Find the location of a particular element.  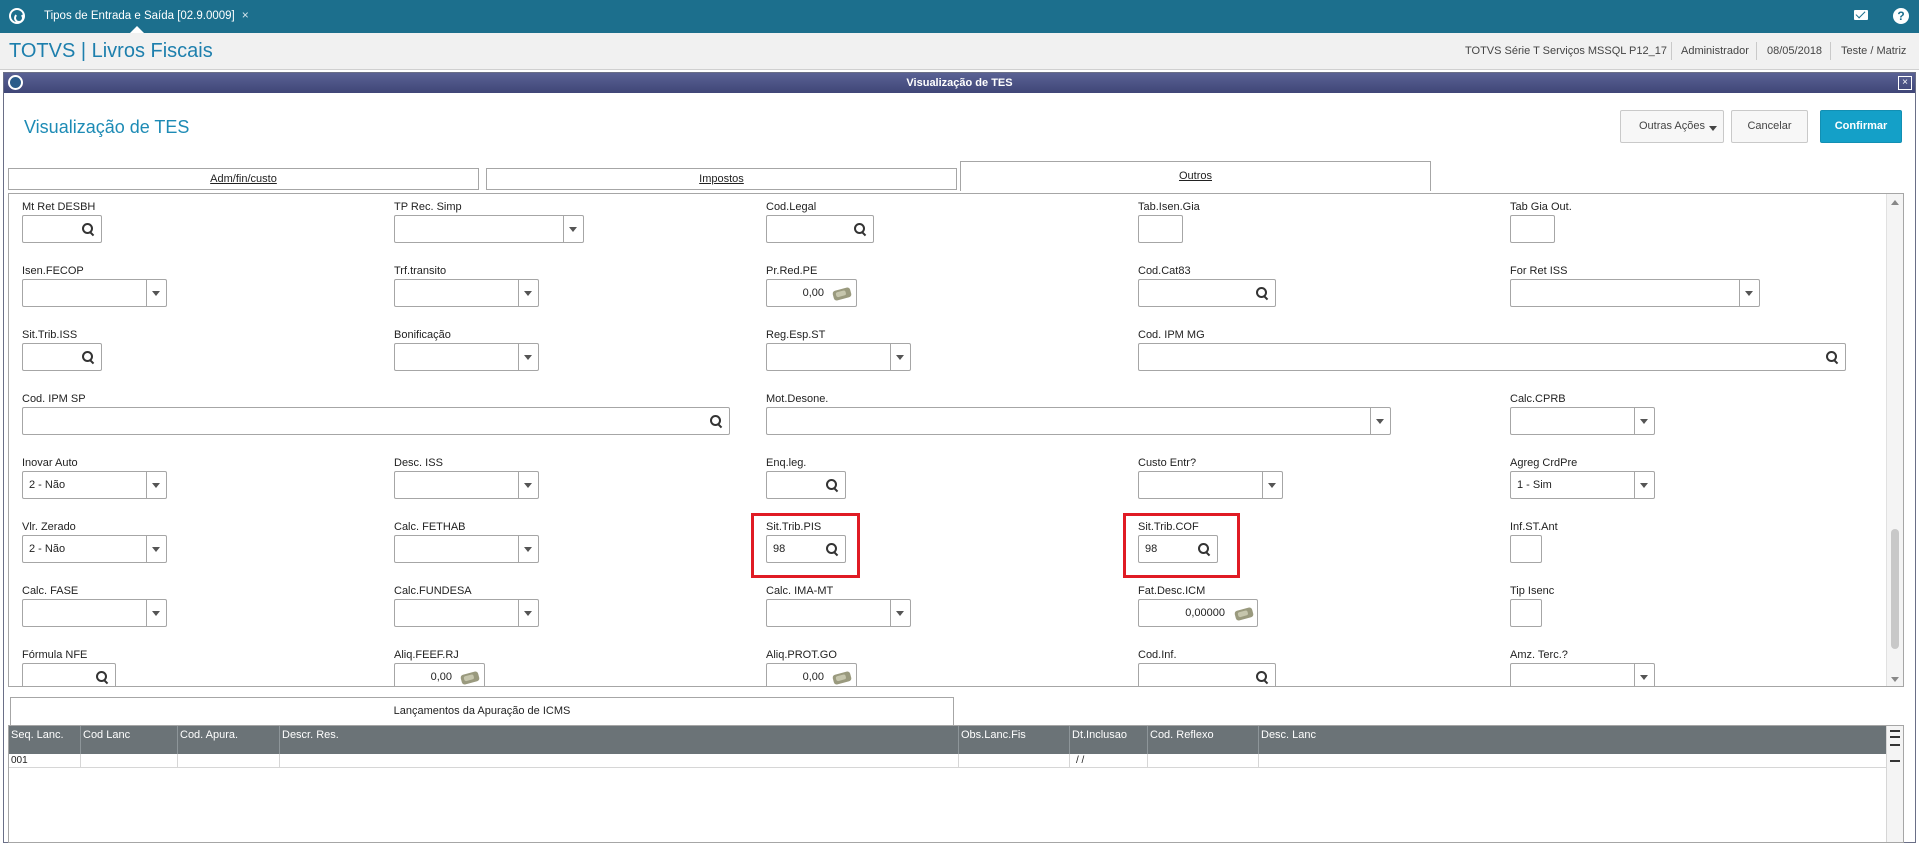

desc-iss-select is located at coordinates (466, 485).